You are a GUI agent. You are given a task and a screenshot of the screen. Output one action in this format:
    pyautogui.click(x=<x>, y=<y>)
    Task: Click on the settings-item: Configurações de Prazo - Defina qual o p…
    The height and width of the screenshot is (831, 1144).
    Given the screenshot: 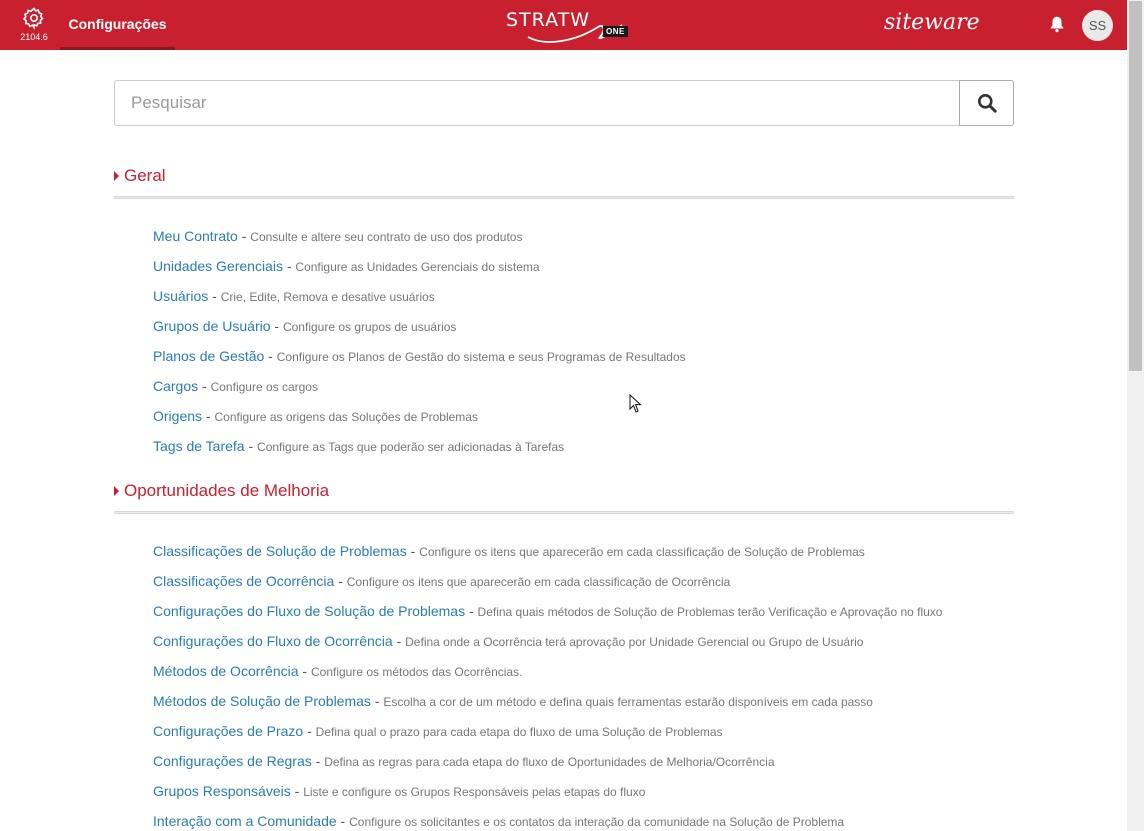 What is the action you would take?
    pyautogui.click(x=438, y=731)
    